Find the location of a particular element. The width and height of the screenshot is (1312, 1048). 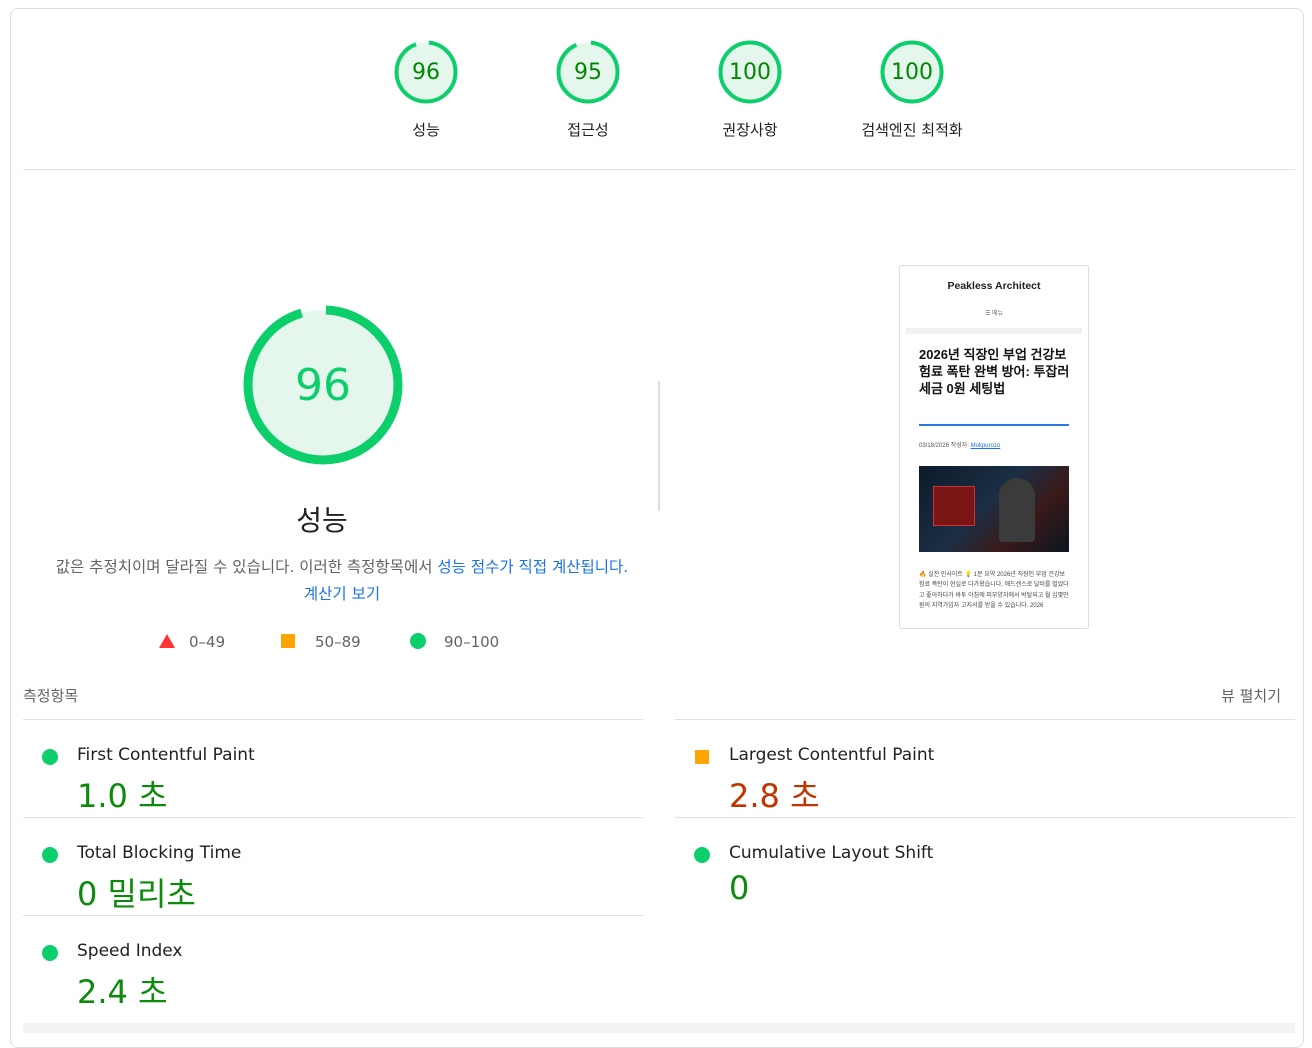

gauge-accessibility: 95 접근성 is located at coordinates (588, 89).